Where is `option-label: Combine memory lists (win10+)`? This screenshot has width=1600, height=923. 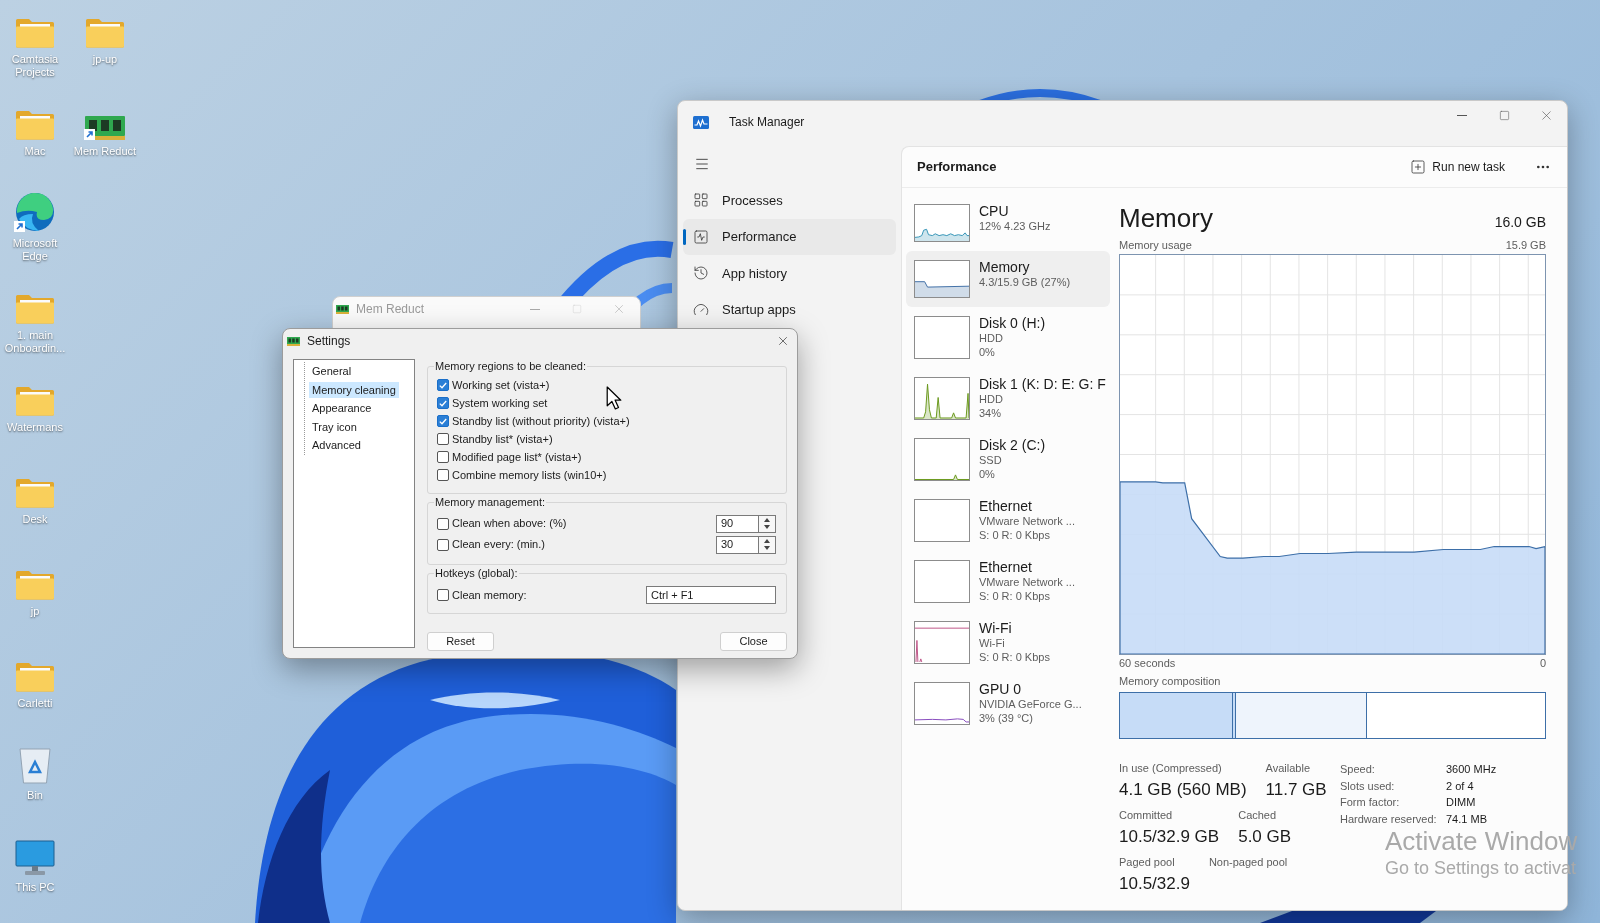
option-label: Combine memory lists (win10+) is located at coordinates (529, 475).